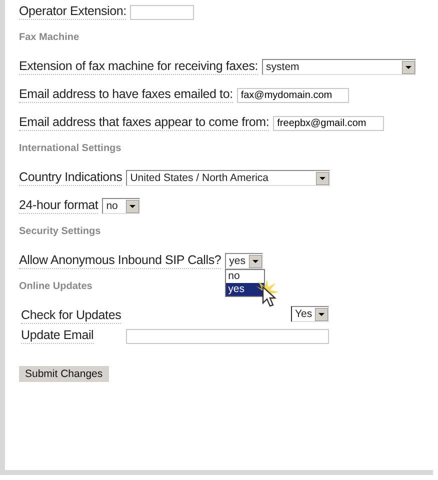  What do you see at coordinates (126, 95) in the screenshot?
I see `field-label: Email address to have faxes emailed to:` at bounding box center [126, 95].